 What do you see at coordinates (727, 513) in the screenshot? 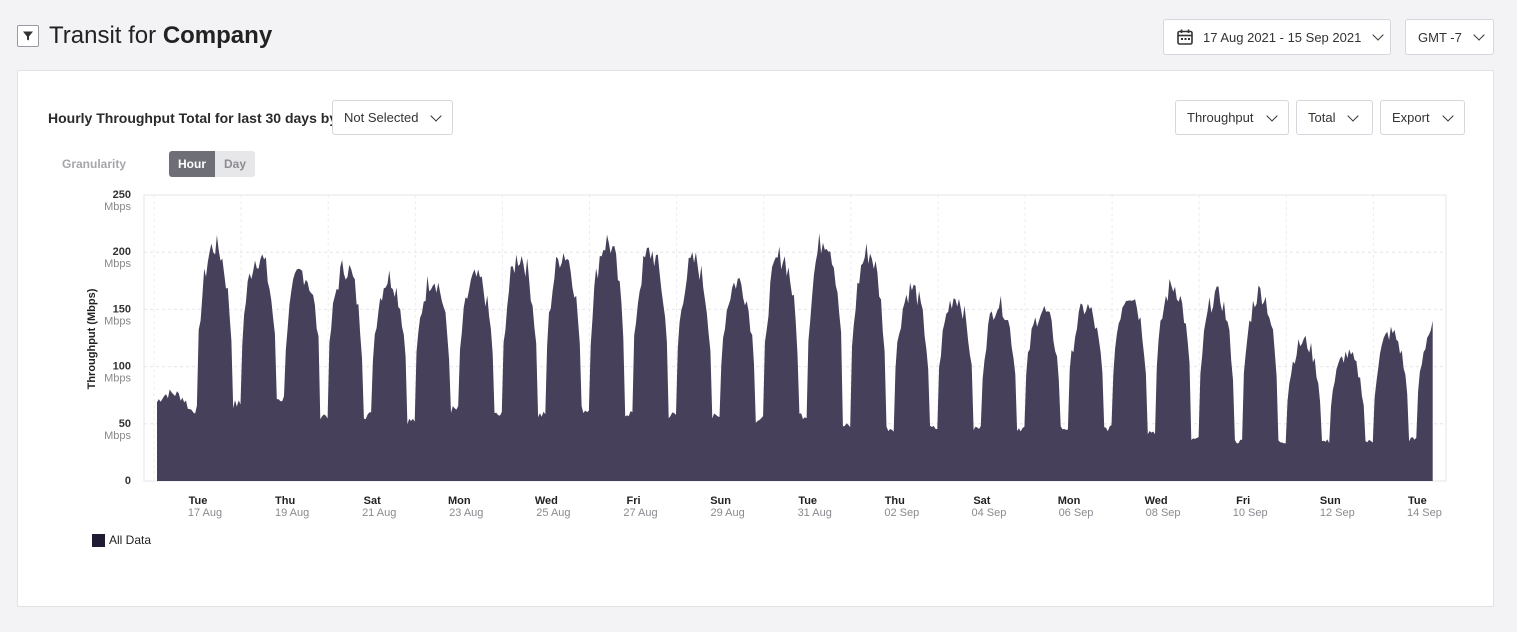
I see `x-tick-date: 29 Aug` at bounding box center [727, 513].